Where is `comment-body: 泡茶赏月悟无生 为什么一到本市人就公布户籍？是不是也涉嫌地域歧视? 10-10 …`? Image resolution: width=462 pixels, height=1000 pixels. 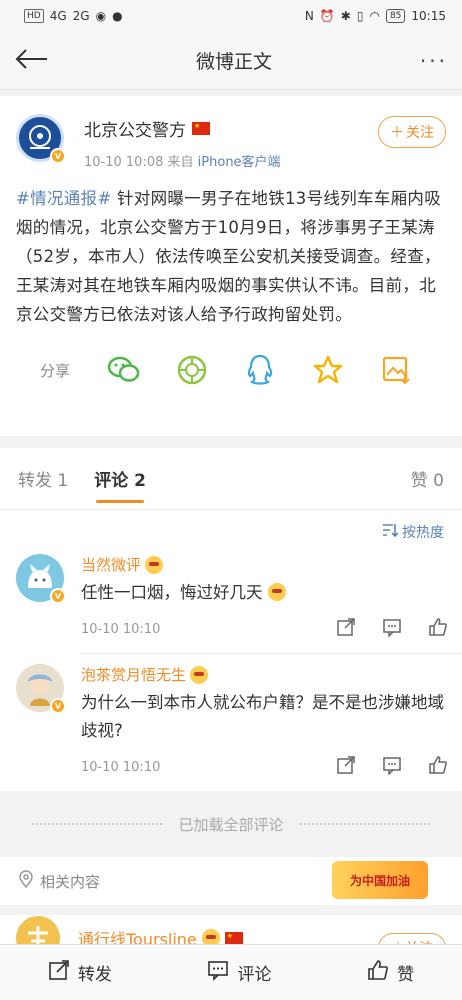
comment-body: 泡茶赏月悟无生 为什么一到本市人就公布户籍？是不是也涉嫌地域歧视? 10-10 … is located at coordinates (264, 722).